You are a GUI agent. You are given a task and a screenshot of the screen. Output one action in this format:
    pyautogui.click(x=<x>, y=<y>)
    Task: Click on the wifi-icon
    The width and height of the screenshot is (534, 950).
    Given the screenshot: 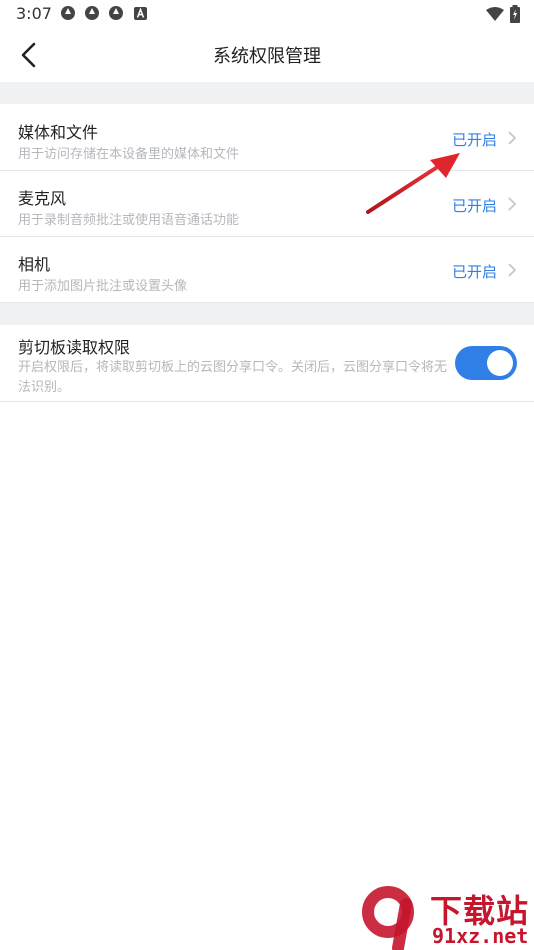 What is the action you would take?
    pyautogui.click(x=495, y=14)
    